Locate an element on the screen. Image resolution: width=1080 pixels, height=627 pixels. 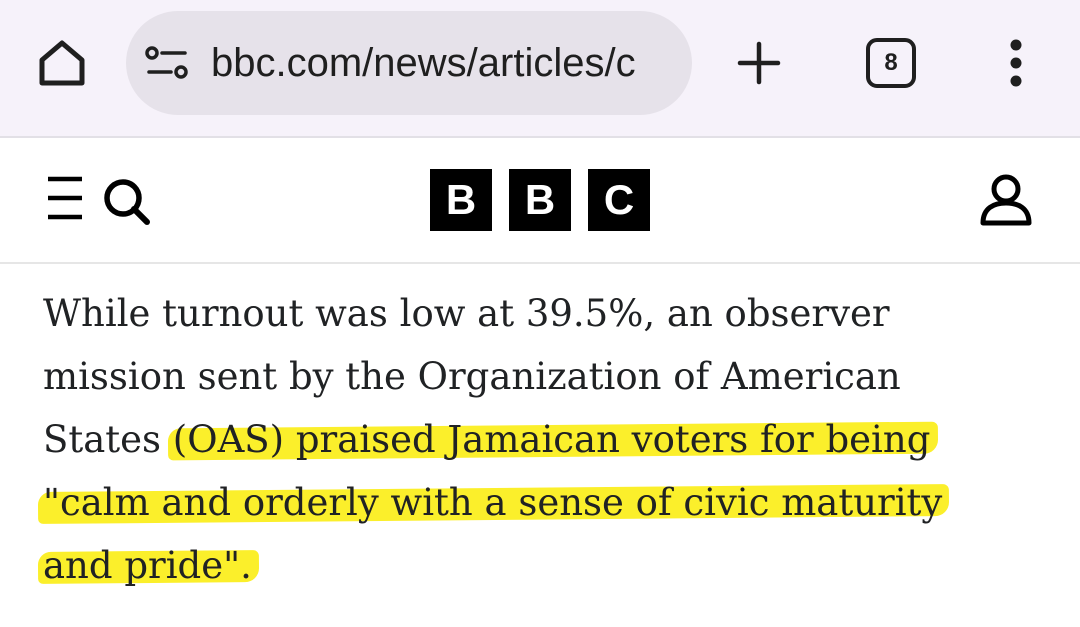
article-text: States is located at coordinates (108, 439).